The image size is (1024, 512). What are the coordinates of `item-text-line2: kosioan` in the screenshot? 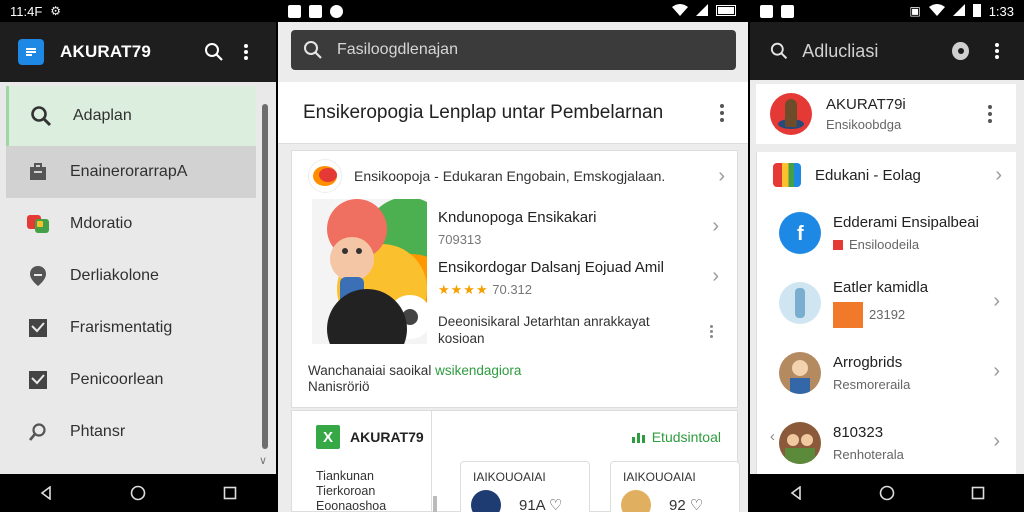 It's located at (461, 338).